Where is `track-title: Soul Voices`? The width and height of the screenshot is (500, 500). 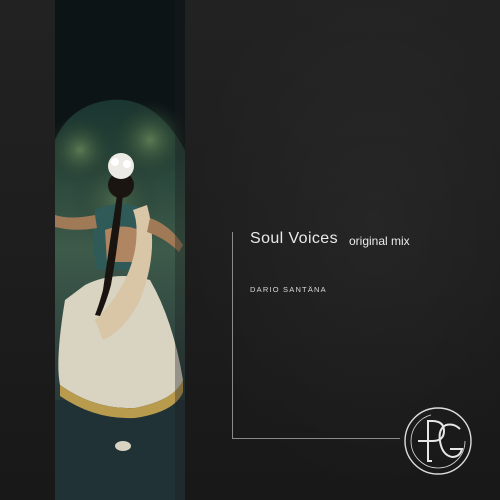
track-title: Soul Voices is located at coordinates (294, 238).